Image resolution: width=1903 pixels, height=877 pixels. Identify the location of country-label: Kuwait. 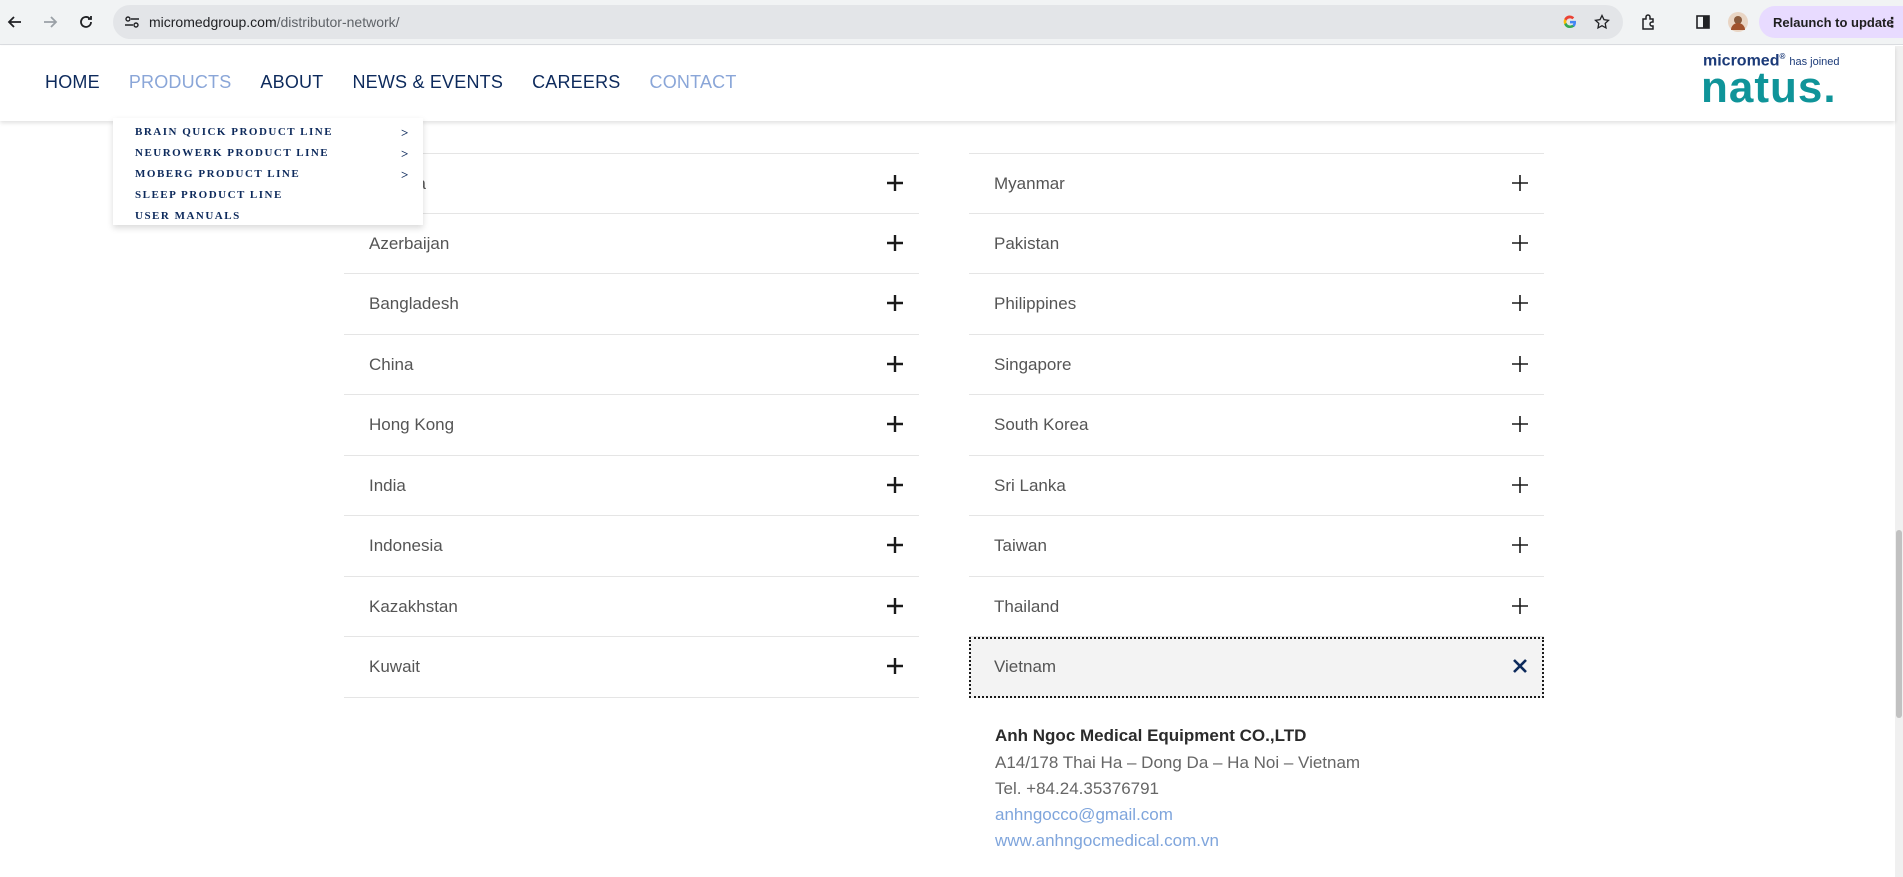
(395, 666).